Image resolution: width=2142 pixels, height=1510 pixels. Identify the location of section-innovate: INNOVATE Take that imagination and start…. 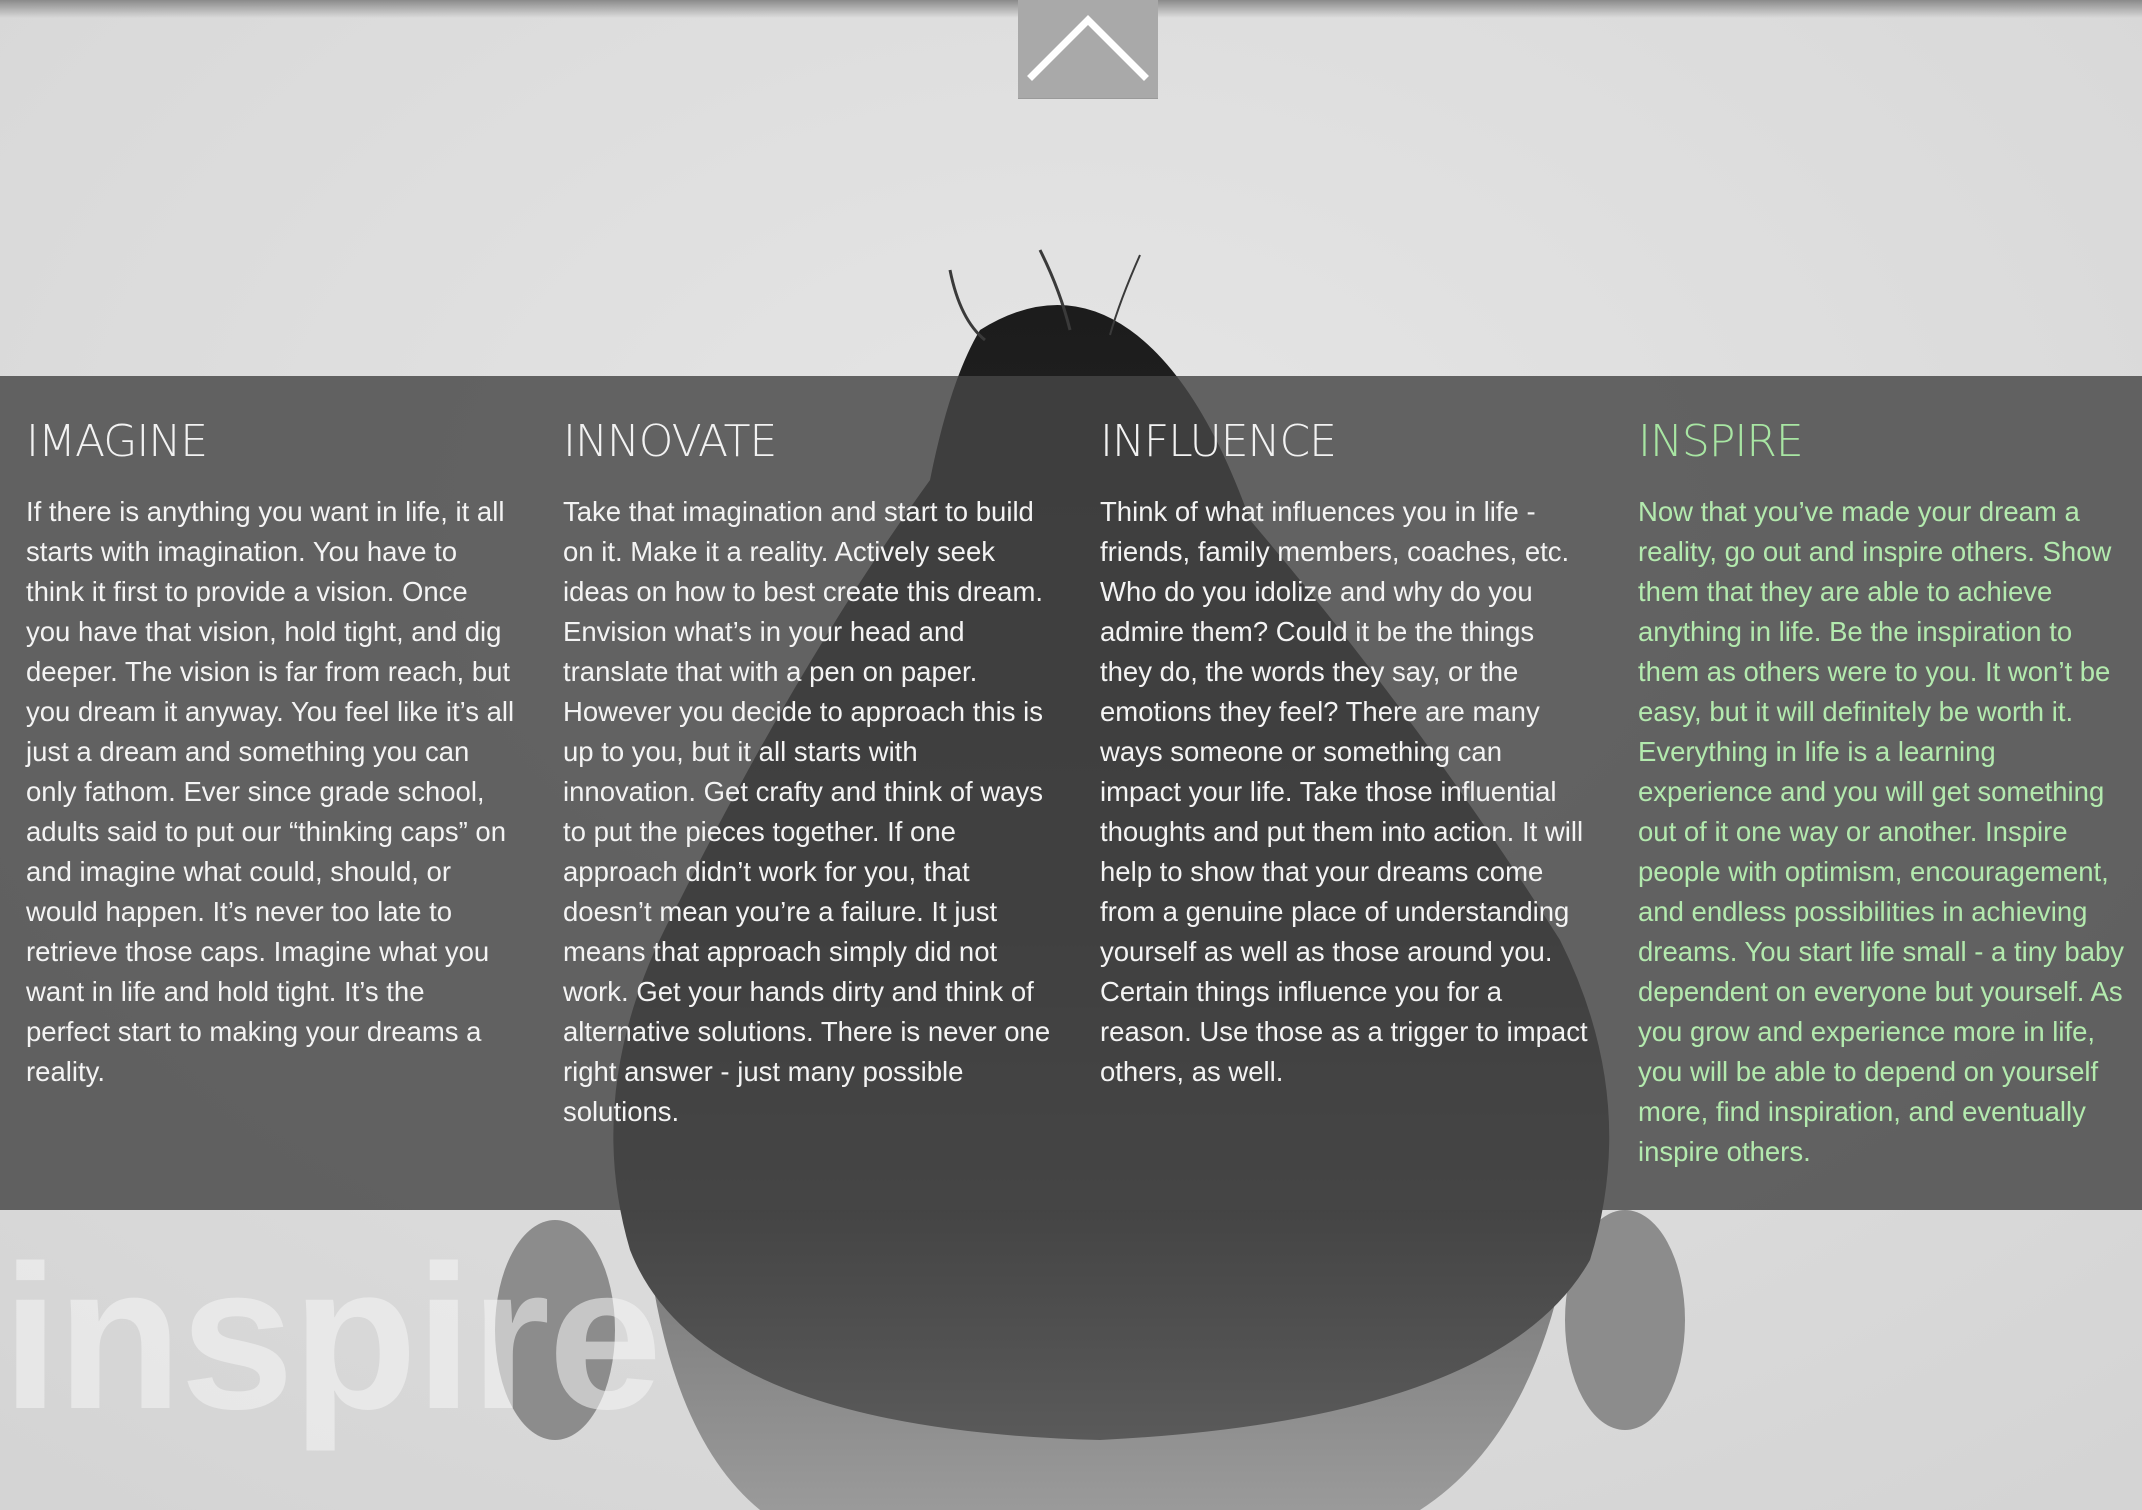
(808, 771).